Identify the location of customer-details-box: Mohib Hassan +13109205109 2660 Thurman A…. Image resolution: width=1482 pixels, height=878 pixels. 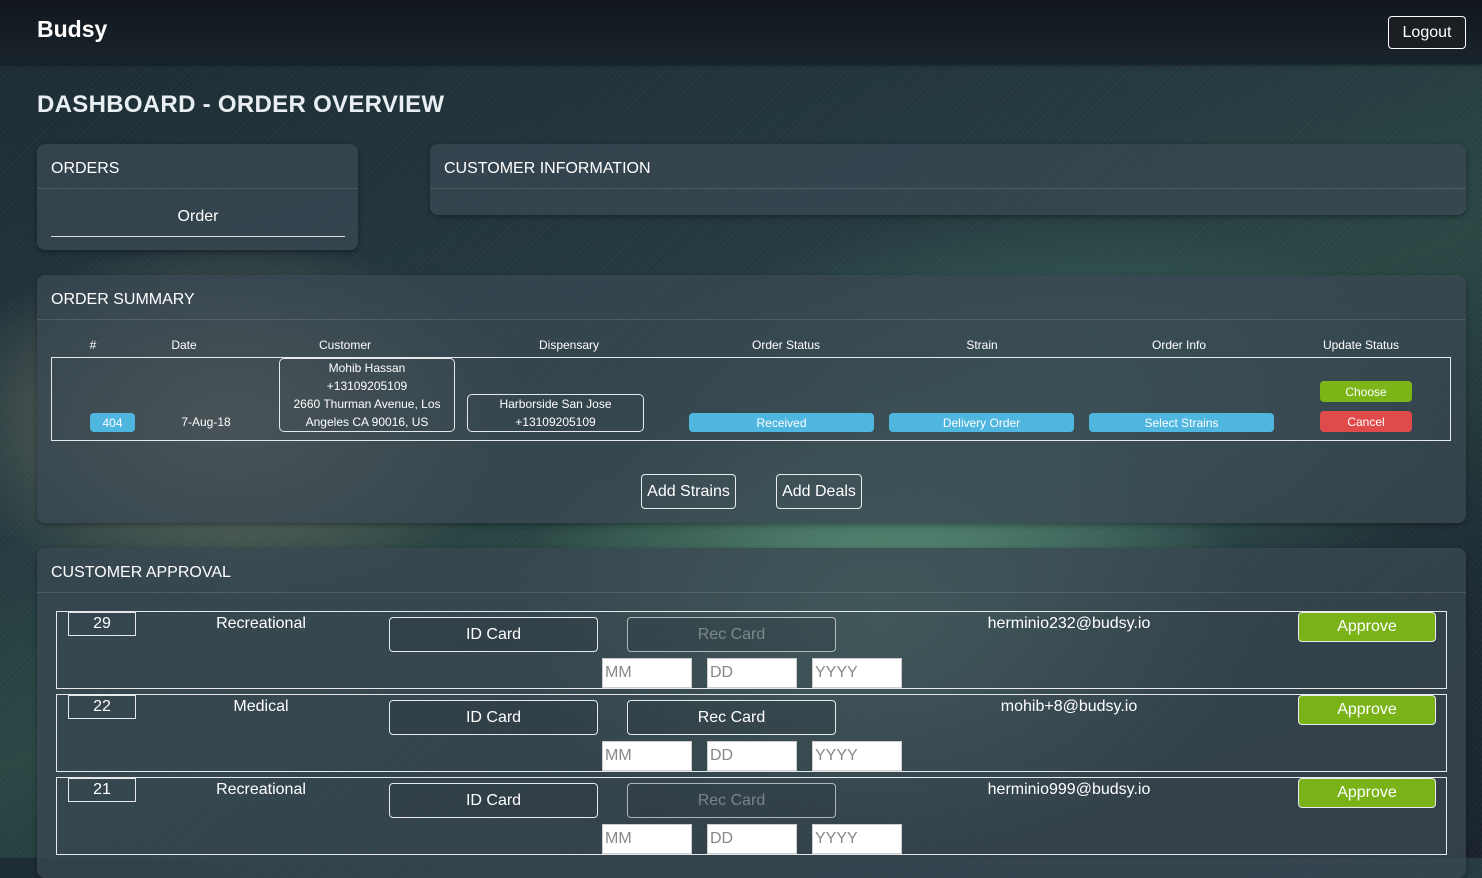
(367, 395).